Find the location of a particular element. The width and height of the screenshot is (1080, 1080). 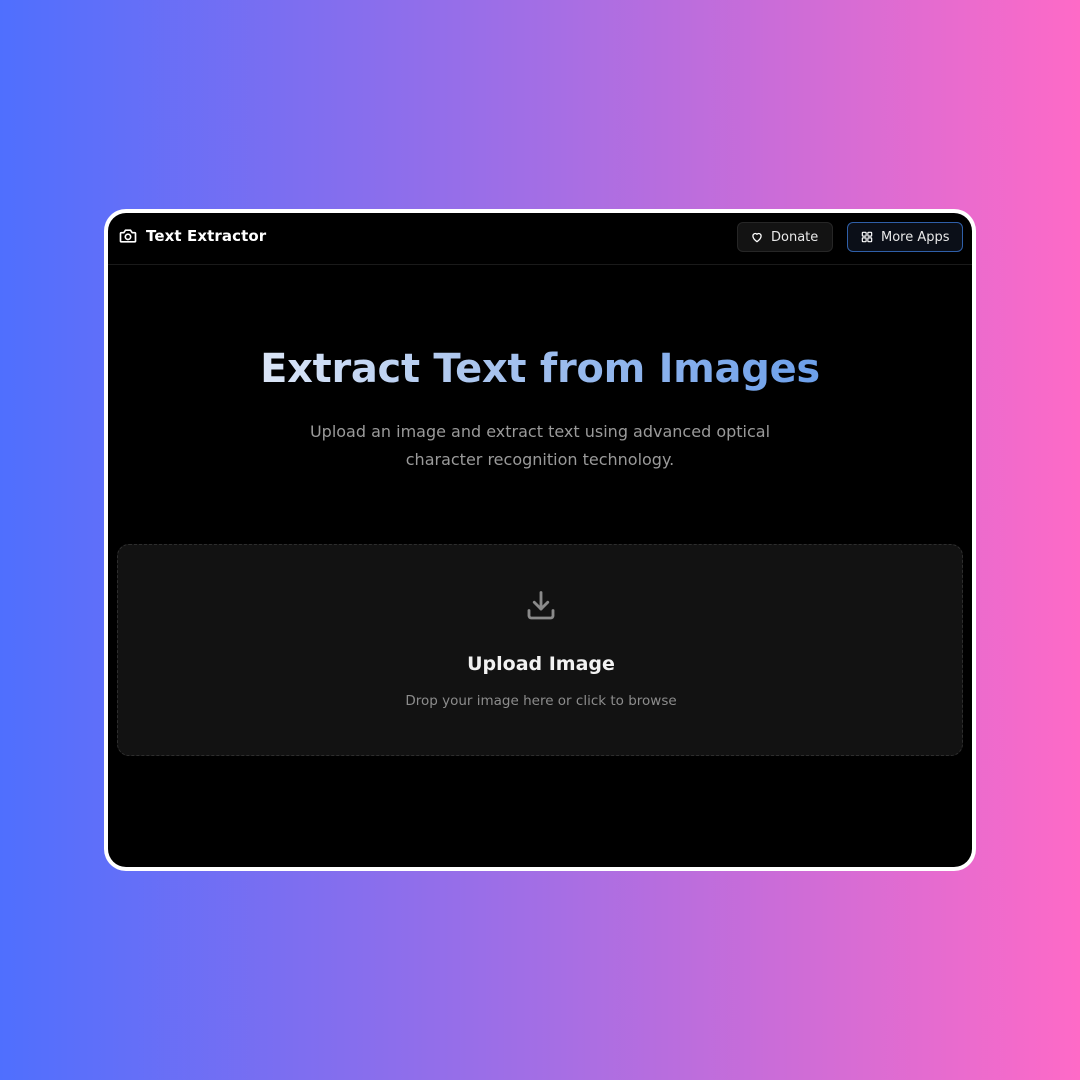

download-tray-icon is located at coordinates (541, 605).